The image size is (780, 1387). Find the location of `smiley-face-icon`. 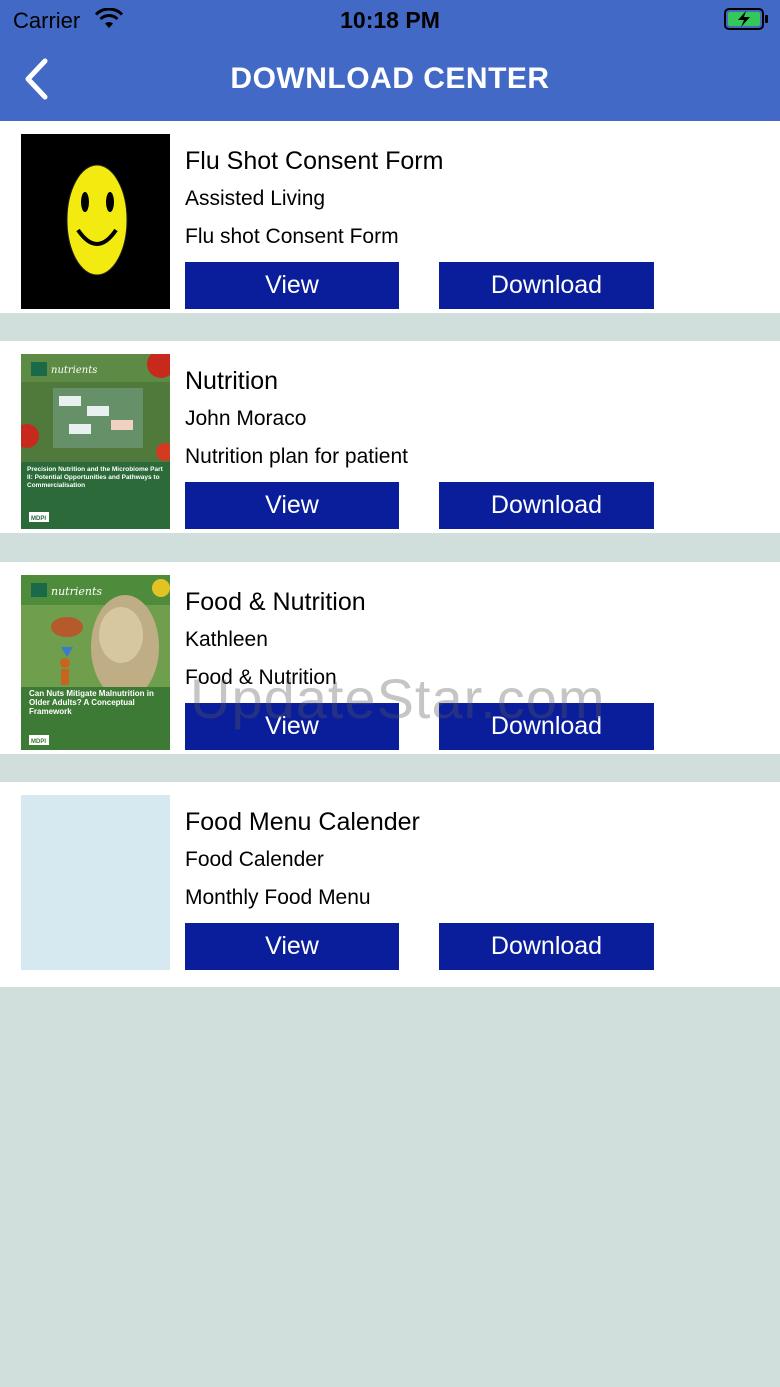

smiley-face-icon is located at coordinates (97, 220).